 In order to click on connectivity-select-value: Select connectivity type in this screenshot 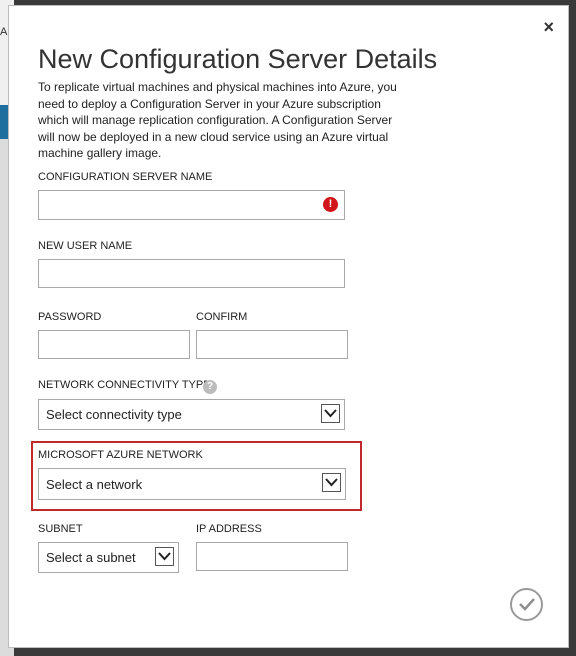, I will do `click(114, 414)`.